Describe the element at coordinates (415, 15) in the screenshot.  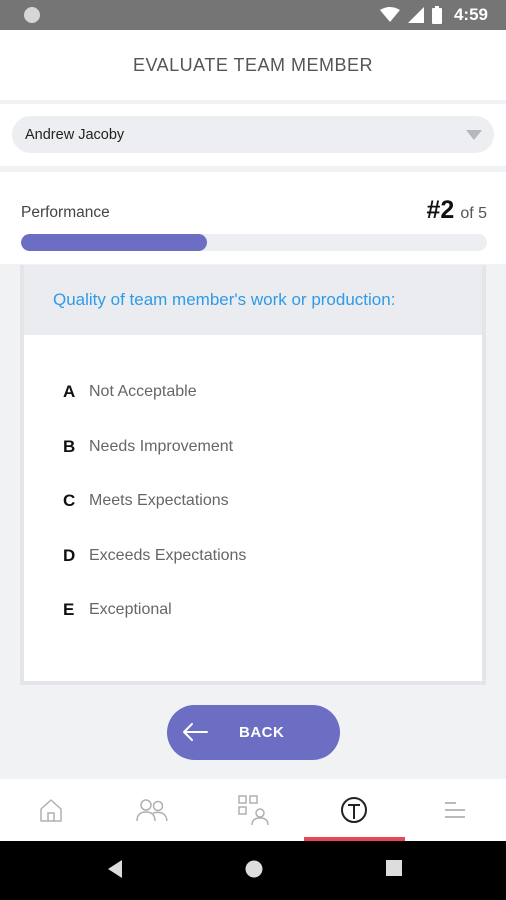
I see `signal-icon` at that location.